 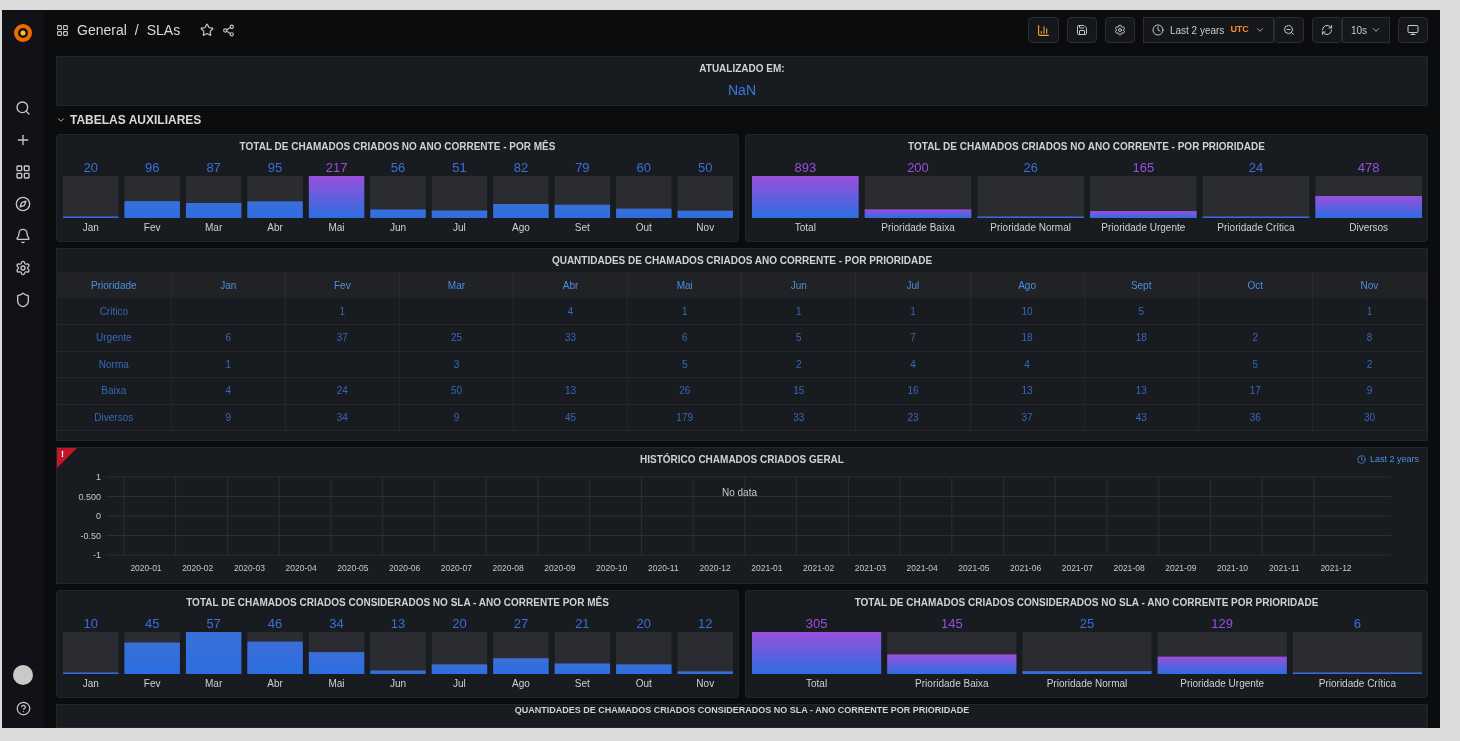 What do you see at coordinates (951, 623) in the screenshot?
I see `data-label: 145` at bounding box center [951, 623].